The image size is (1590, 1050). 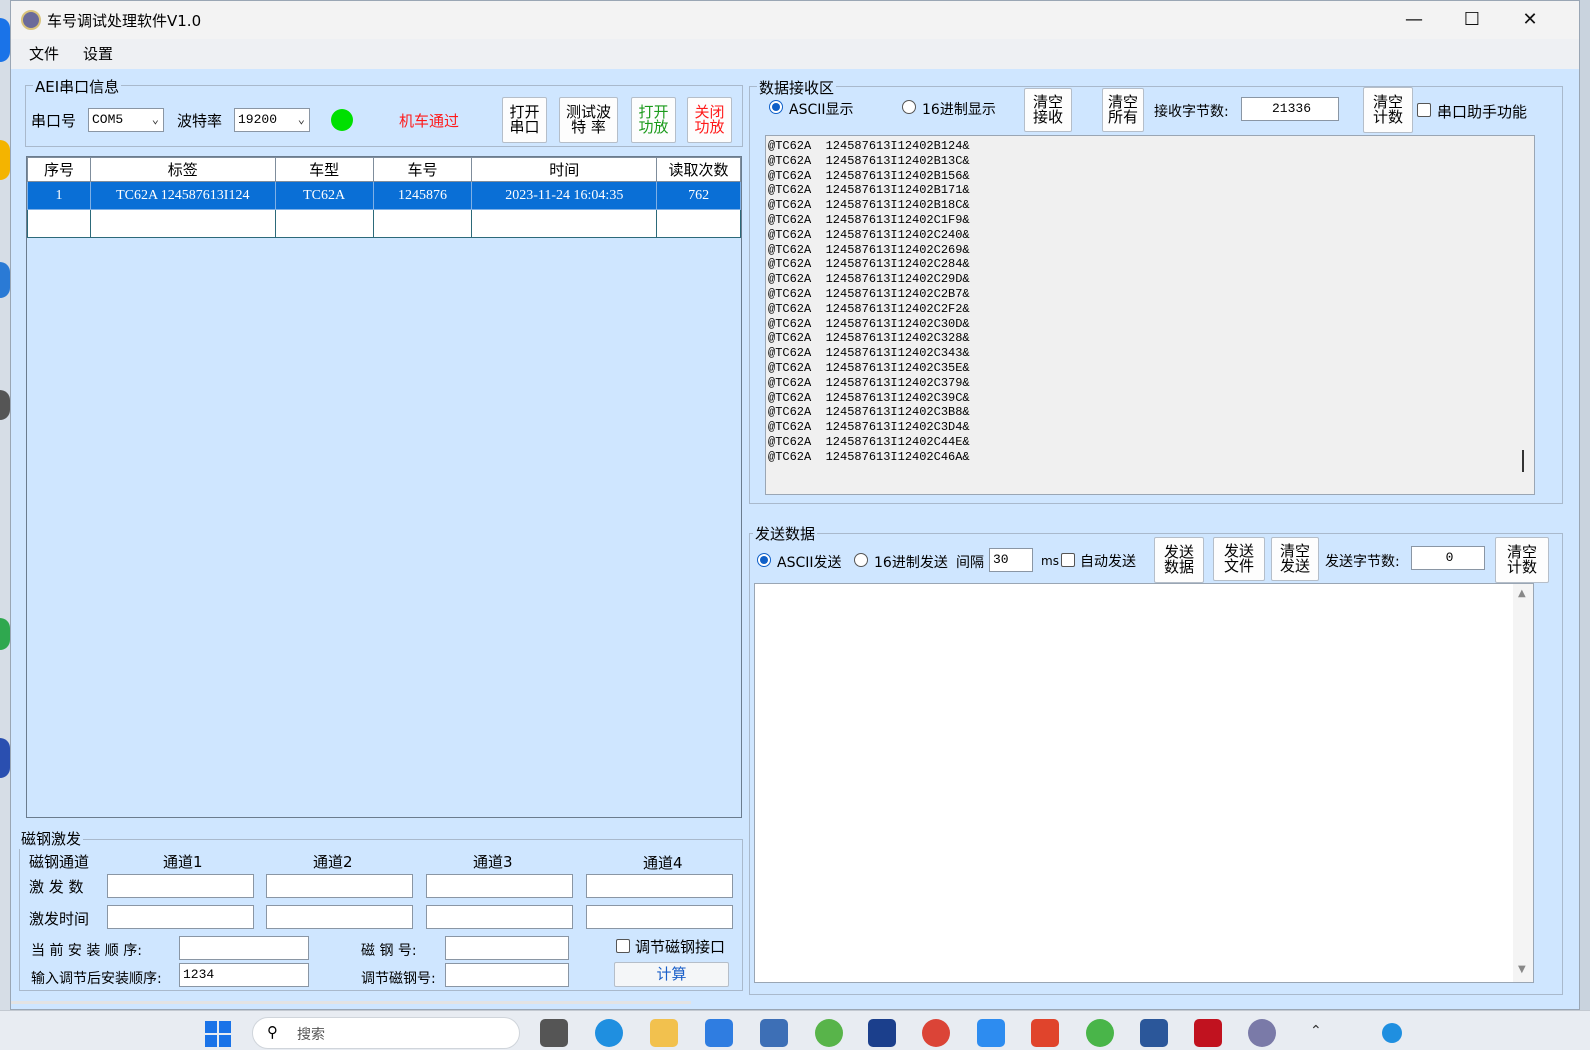 What do you see at coordinates (59, 195) in the screenshot?
I see `table-cell: 1` at bounding box center [59, 195].